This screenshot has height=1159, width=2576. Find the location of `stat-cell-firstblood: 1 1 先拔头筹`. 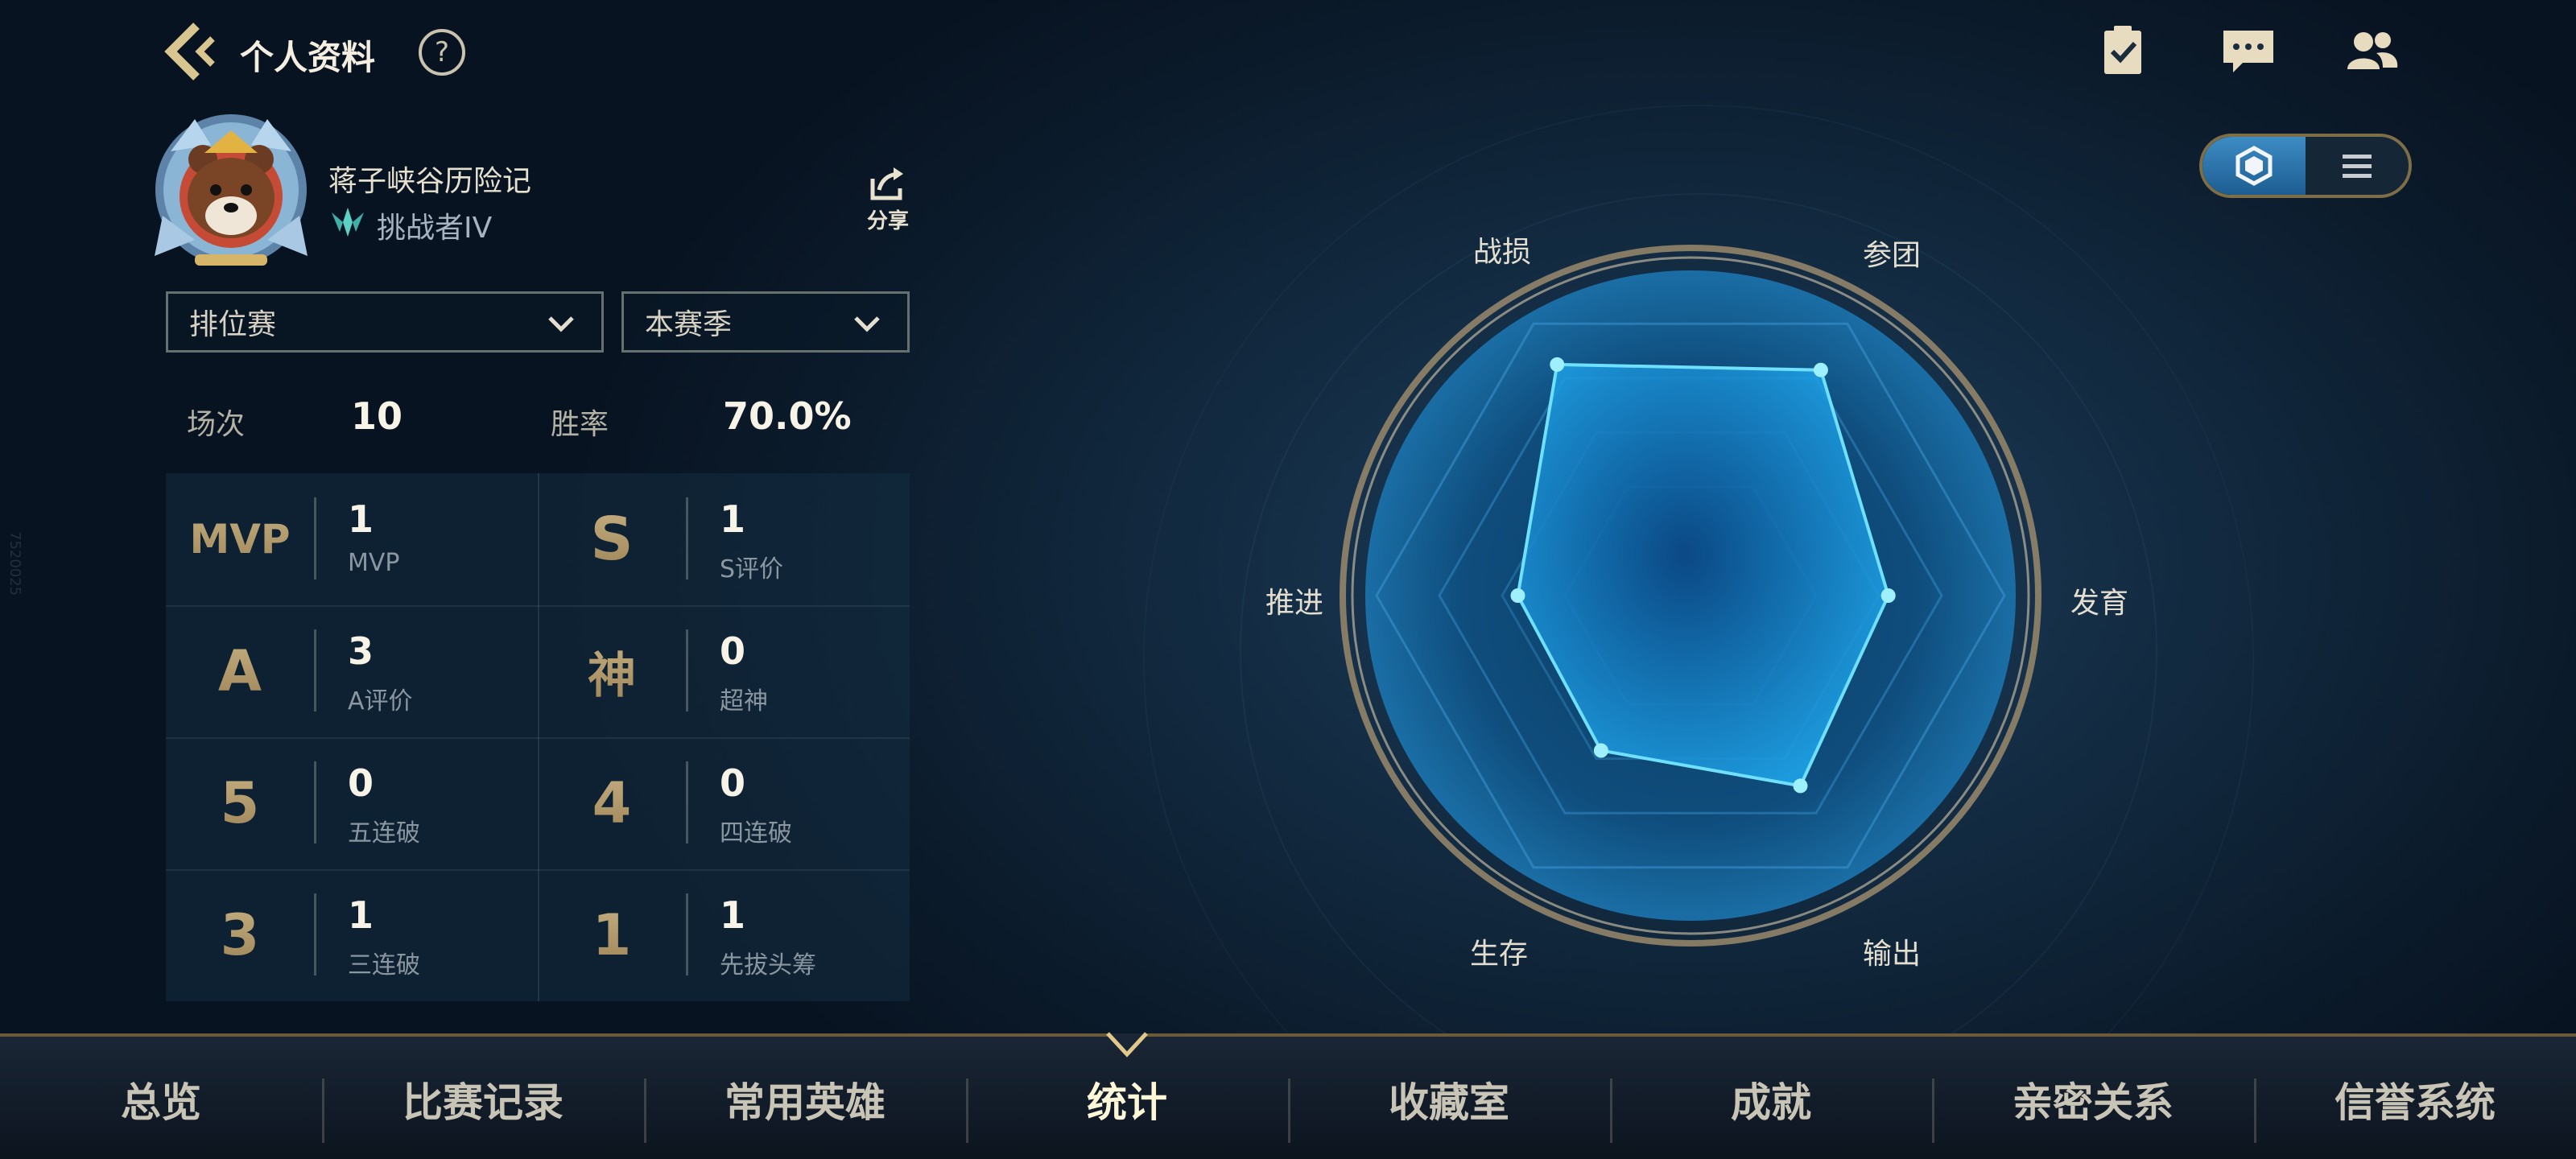

stat-cell-firstblood: 1 1 先拔头筹 is located at coordinates (724, 935).